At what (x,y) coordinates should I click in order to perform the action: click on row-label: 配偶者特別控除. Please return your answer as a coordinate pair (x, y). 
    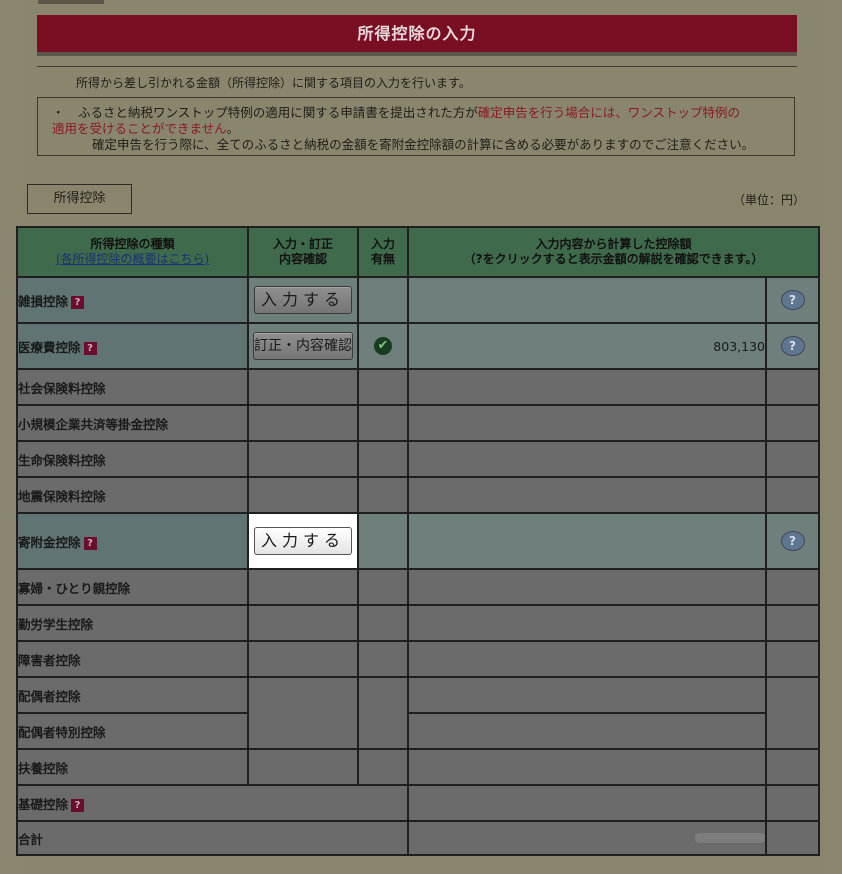
    Looking at the image, I should click on (132, 731).